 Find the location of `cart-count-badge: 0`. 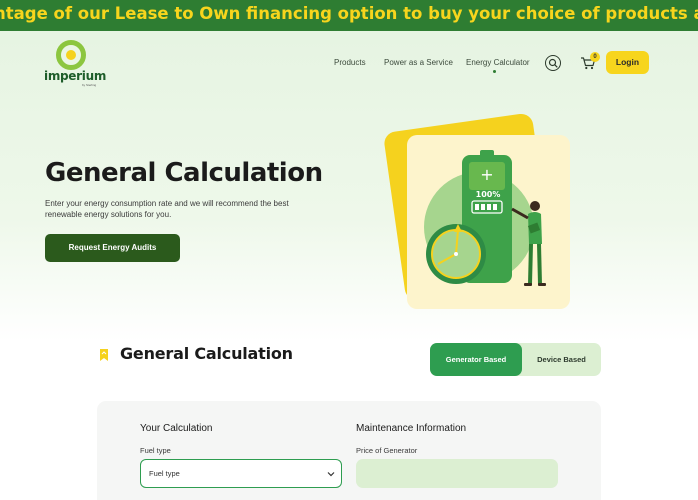

cart-count-badge: 0 is located at coordinates (595, 57).